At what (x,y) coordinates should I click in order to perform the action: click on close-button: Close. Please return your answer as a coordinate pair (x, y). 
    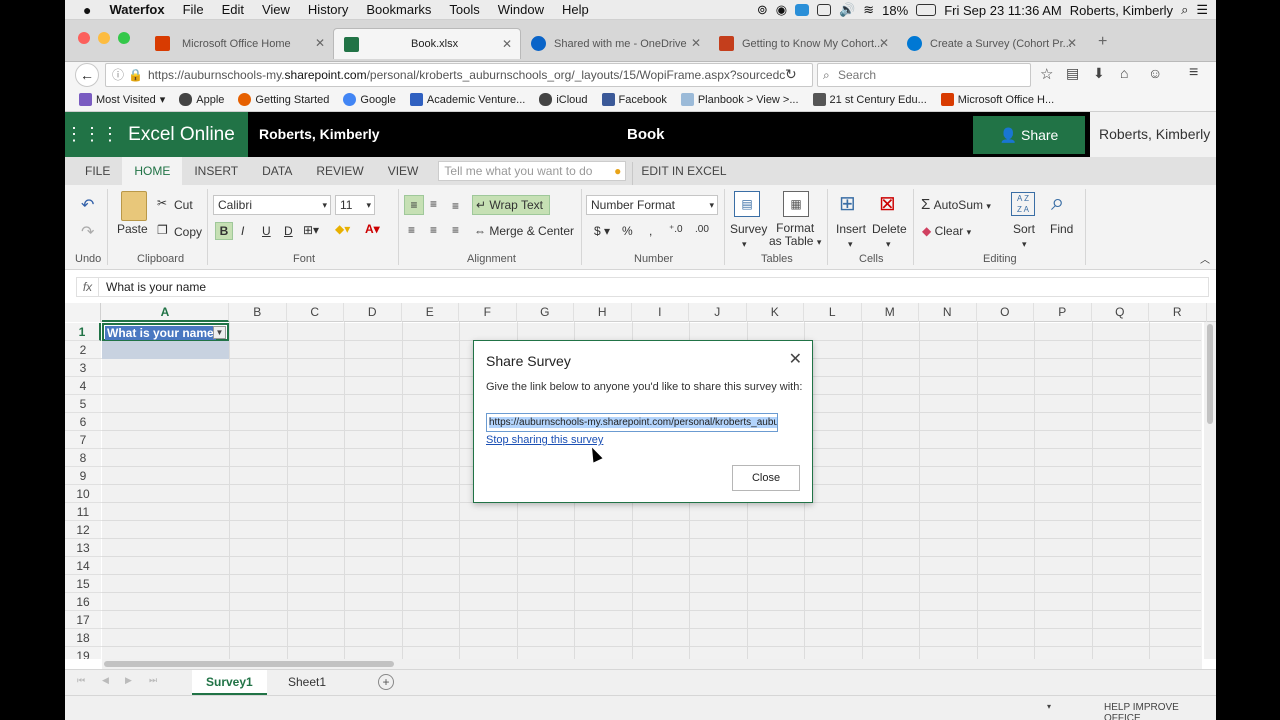
    Looking at the image, I should click on (766, 478).